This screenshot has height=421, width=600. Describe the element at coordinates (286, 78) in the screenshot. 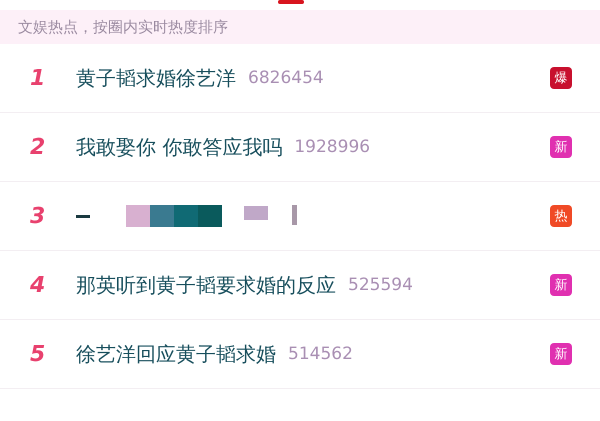

I see `heat-count: 6826454` at that location.